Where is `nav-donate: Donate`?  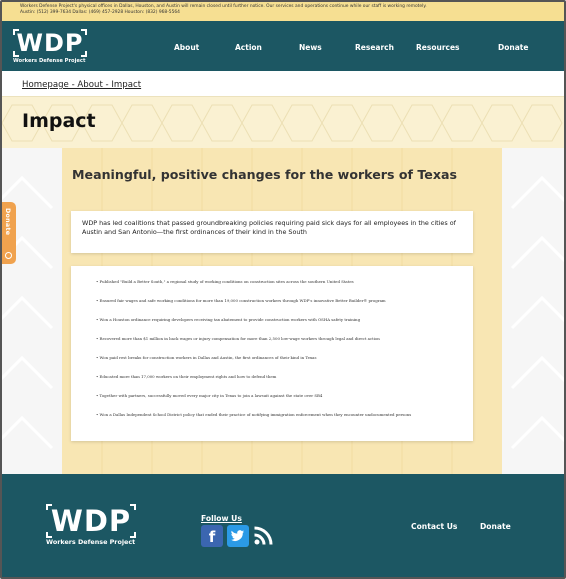
nav-donate: Donate is located at coordinates (513, 47).